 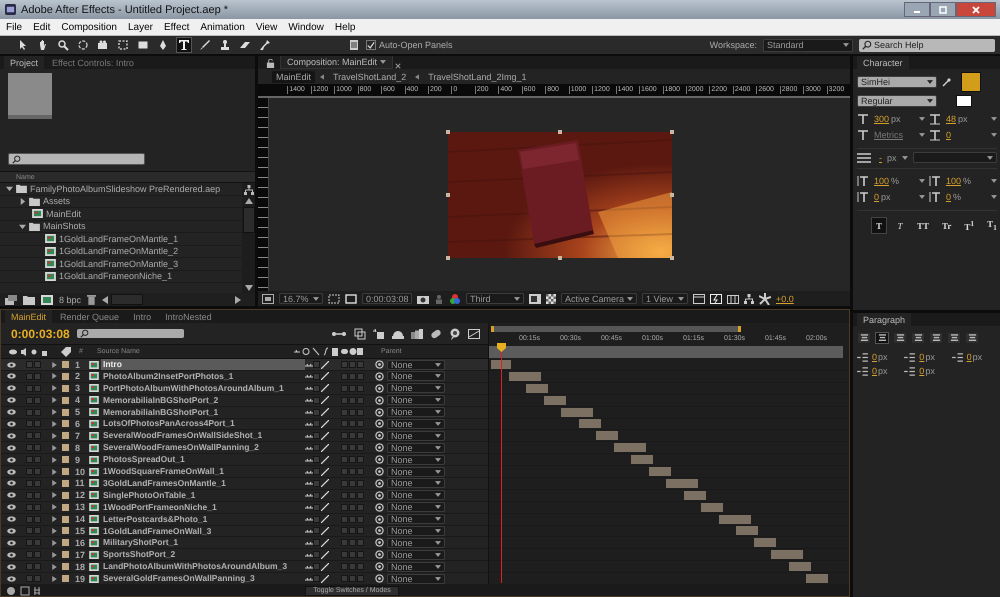 What do you see at coordinates (23, 45) in the screenshot?
I see `selection-arrow-icon` at bounding box center [23, 45].